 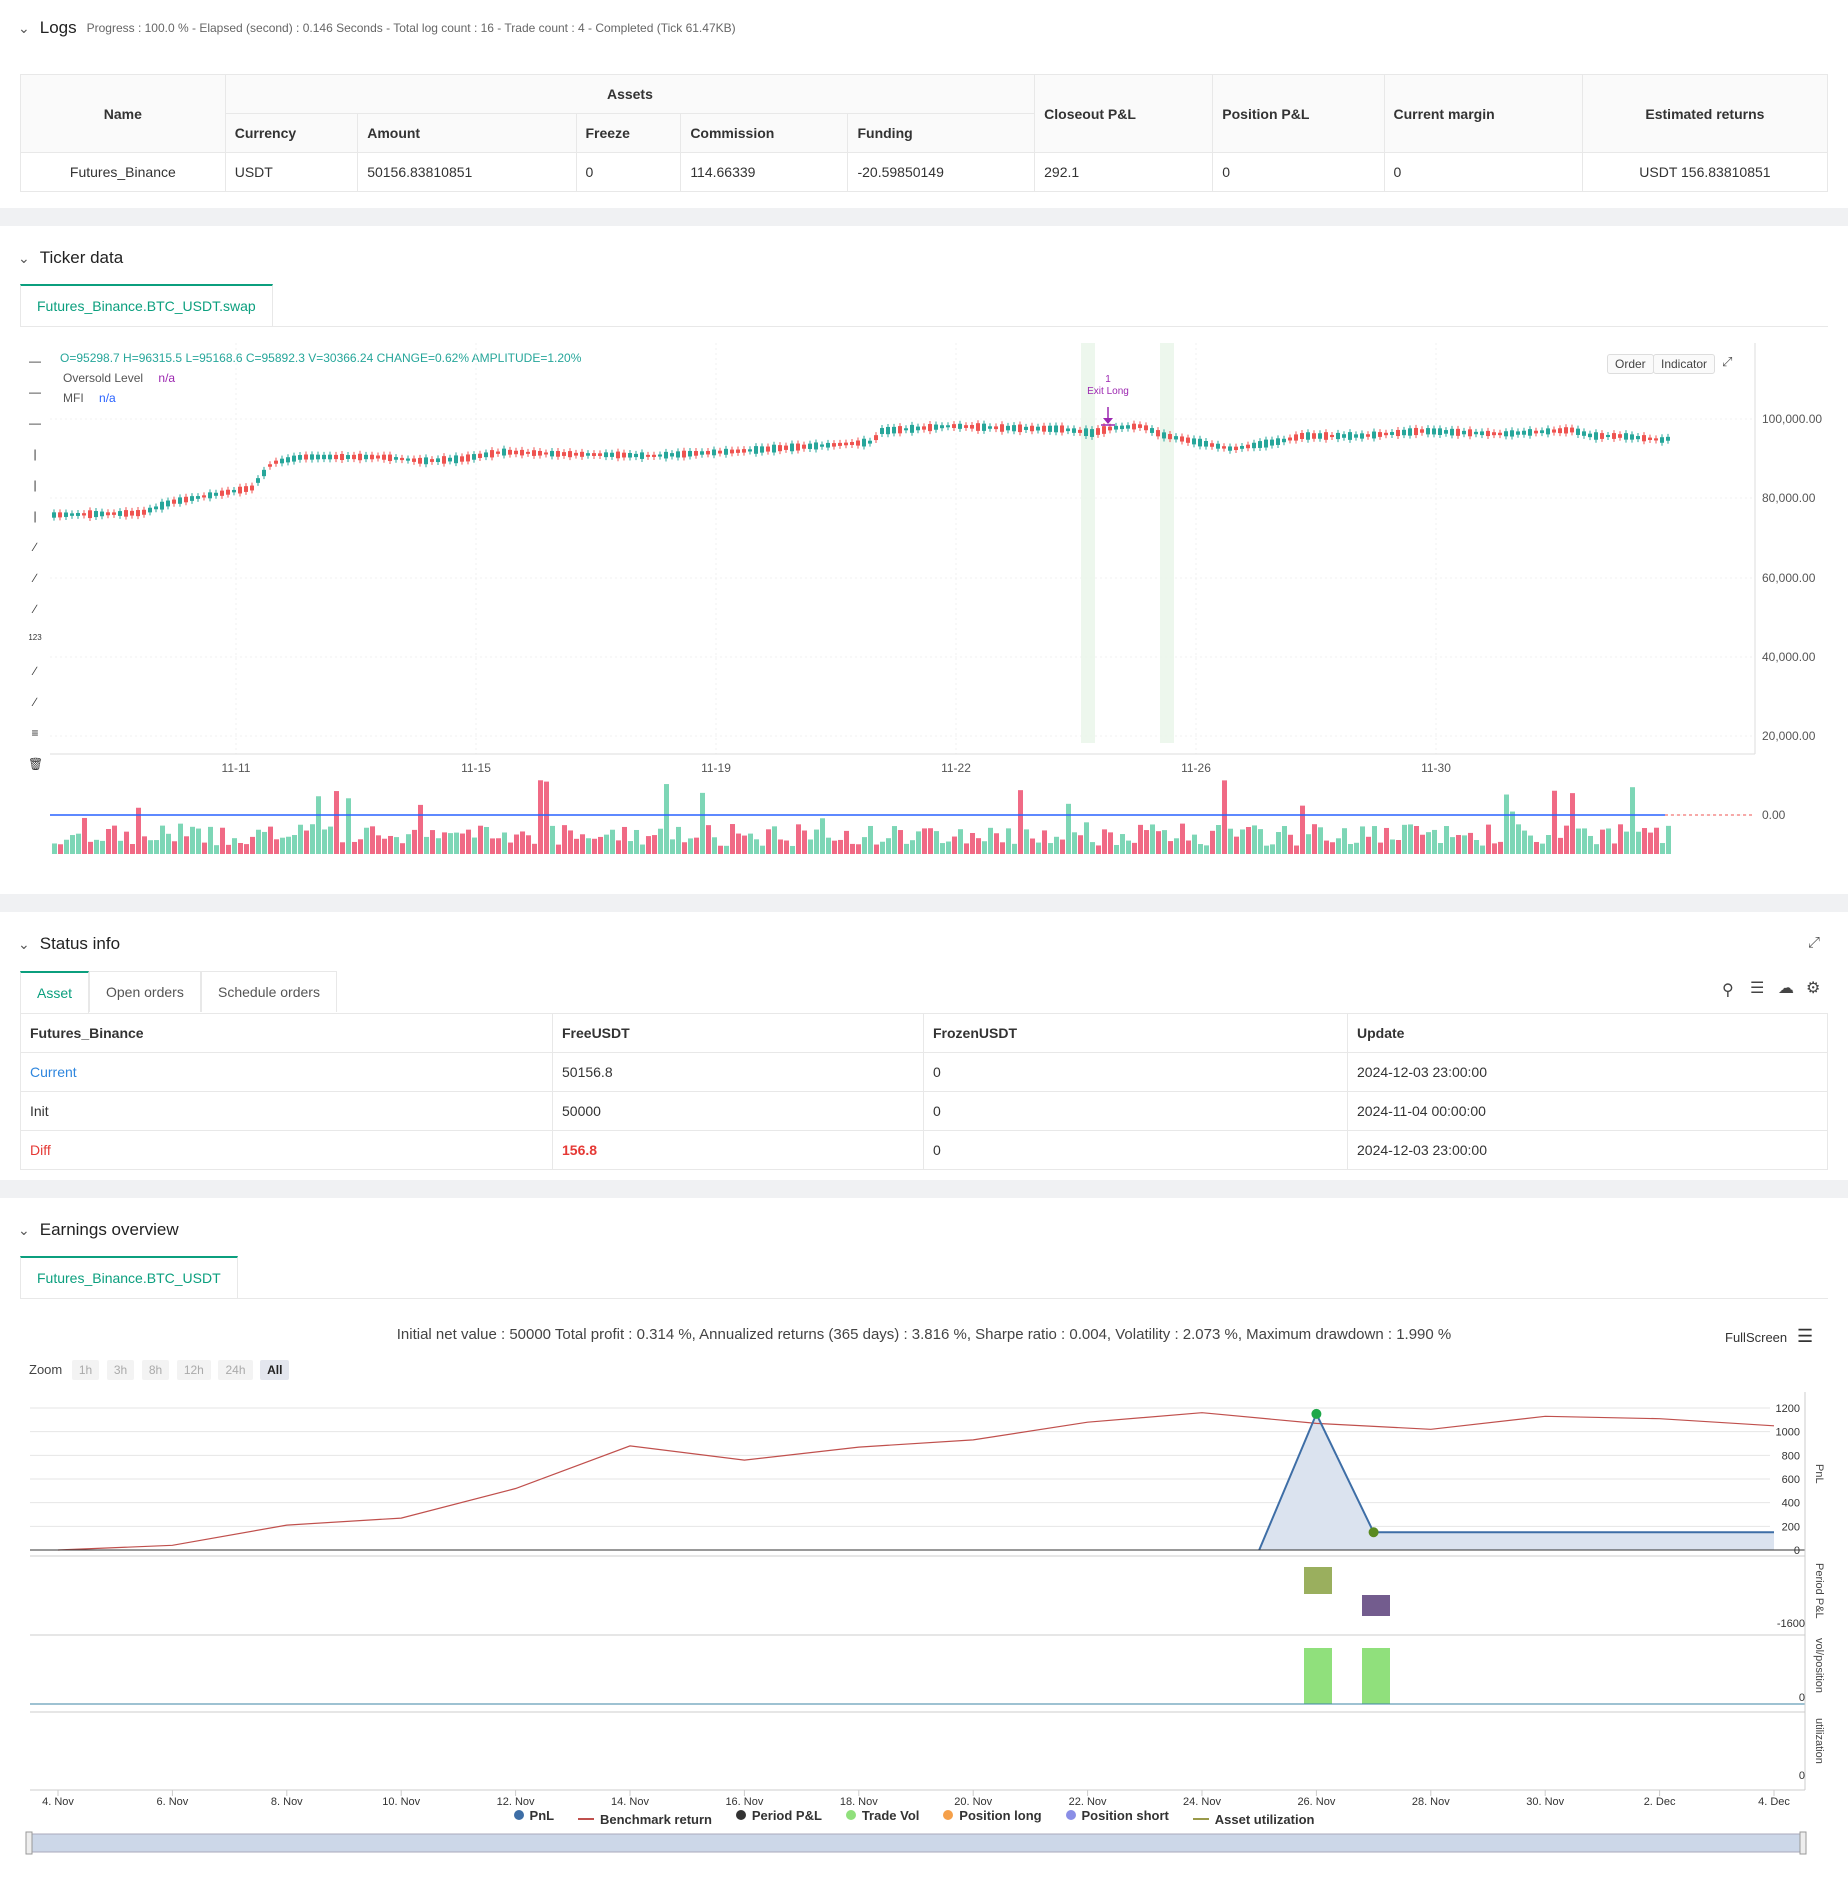 I want to click on legend-benchmark: Benchmark return, so click(x=644, y=1819).